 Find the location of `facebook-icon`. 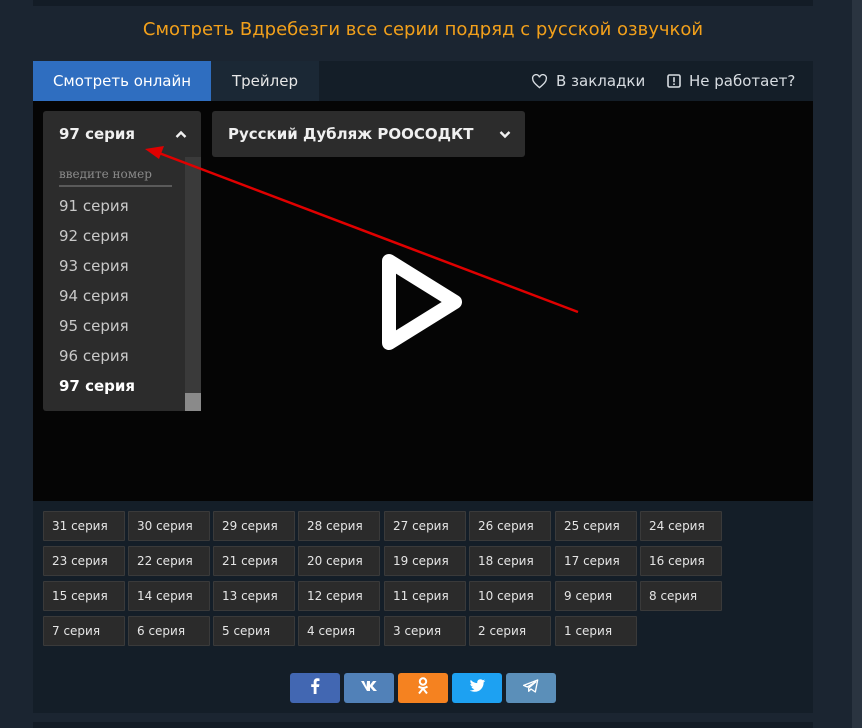

facebook-icon is located at coordinates (315, 688).